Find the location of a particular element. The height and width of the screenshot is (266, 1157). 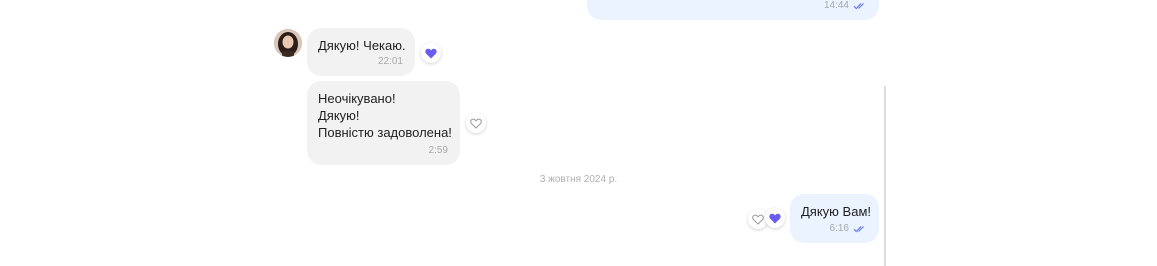

message-meta: 14:44 is located at coordinates (845, 7).